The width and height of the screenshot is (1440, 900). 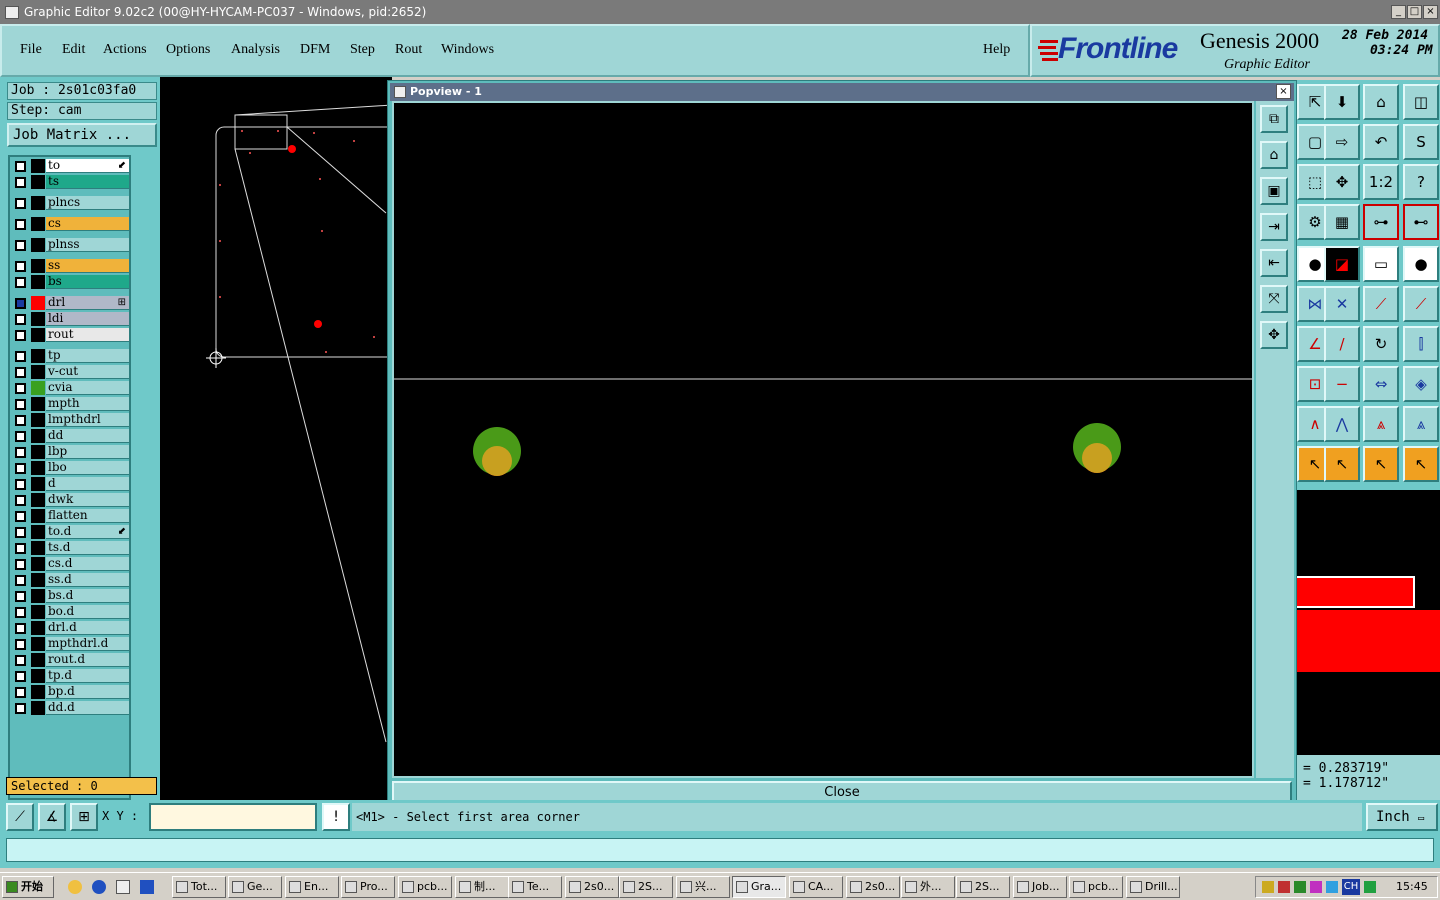 What do you see at coordinates (70, 676) in the screenshot?
I see `layer-row: tp.d` at bounding box center [70, 676].